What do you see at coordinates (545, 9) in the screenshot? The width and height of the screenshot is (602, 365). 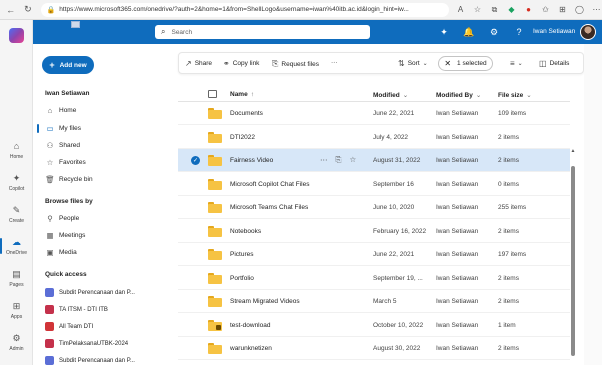 I see `favorites-icon: ✩` at bounding box center [545, 9].